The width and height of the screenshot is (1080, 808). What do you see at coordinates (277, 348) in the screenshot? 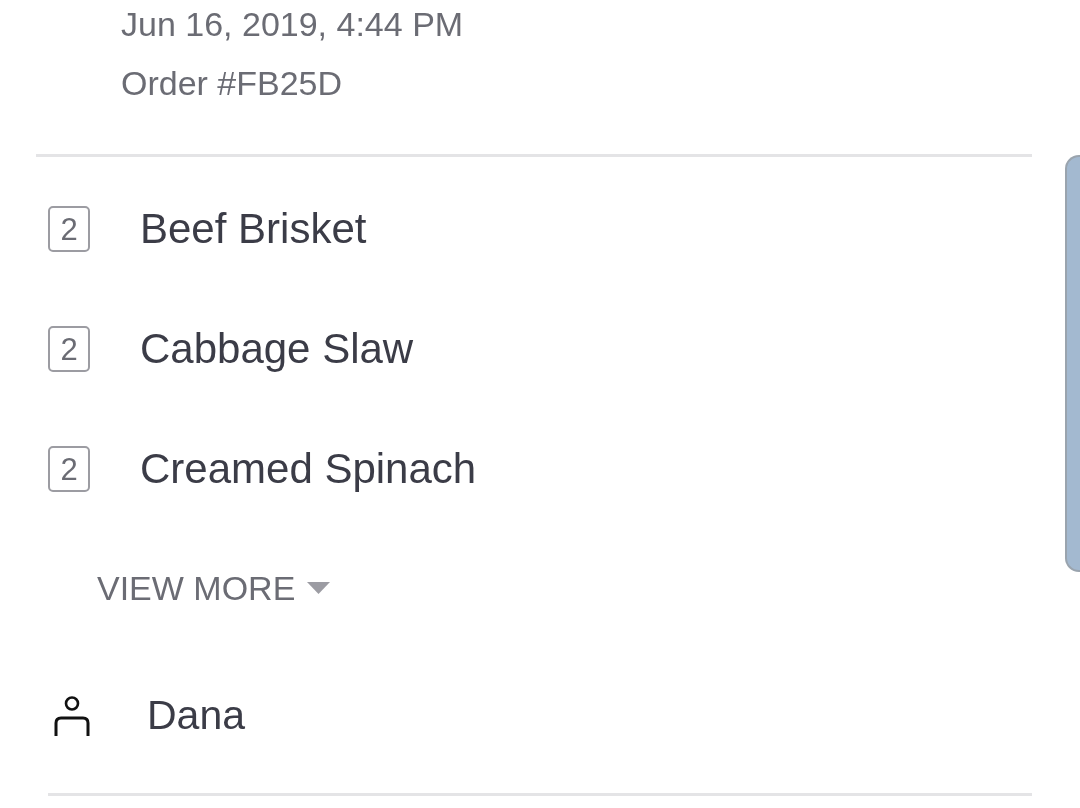
I see `item-name: Cabbage Slaw` at bounding box center [277, 348].